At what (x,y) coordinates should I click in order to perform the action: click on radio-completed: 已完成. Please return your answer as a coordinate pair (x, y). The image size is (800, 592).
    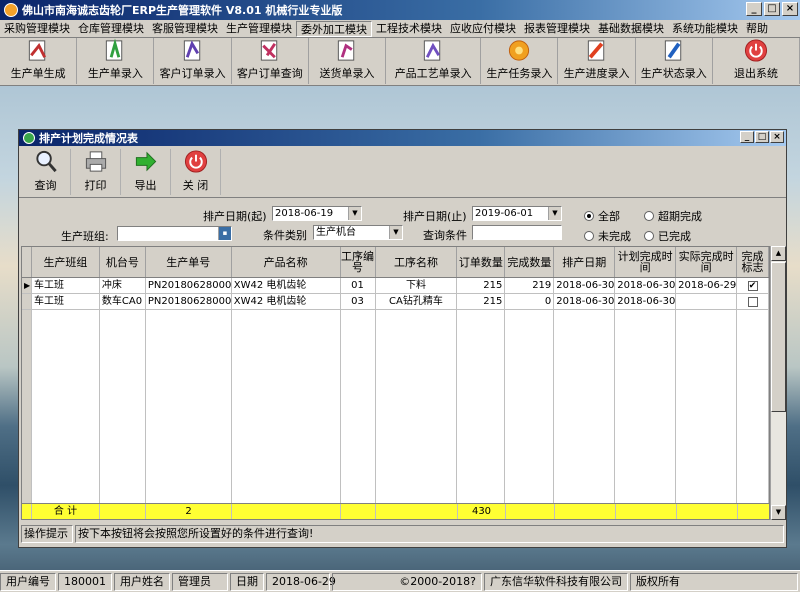
    Looking at the image, I should click on (667, 236).